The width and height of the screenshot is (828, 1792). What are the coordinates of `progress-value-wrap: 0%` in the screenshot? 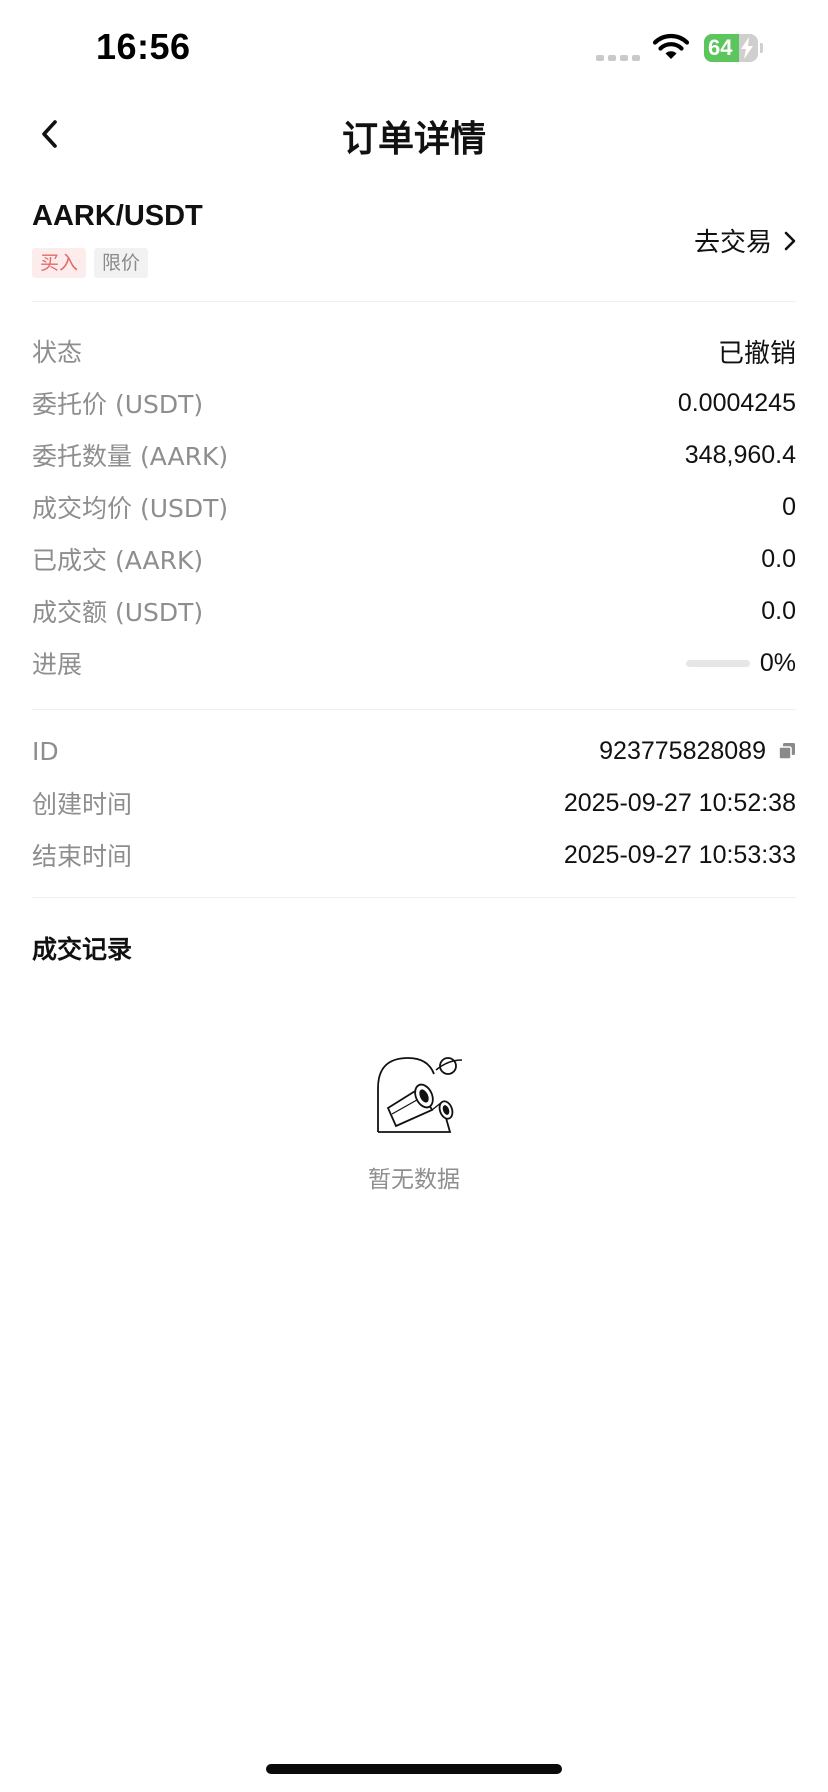 It's located at (740, 663).